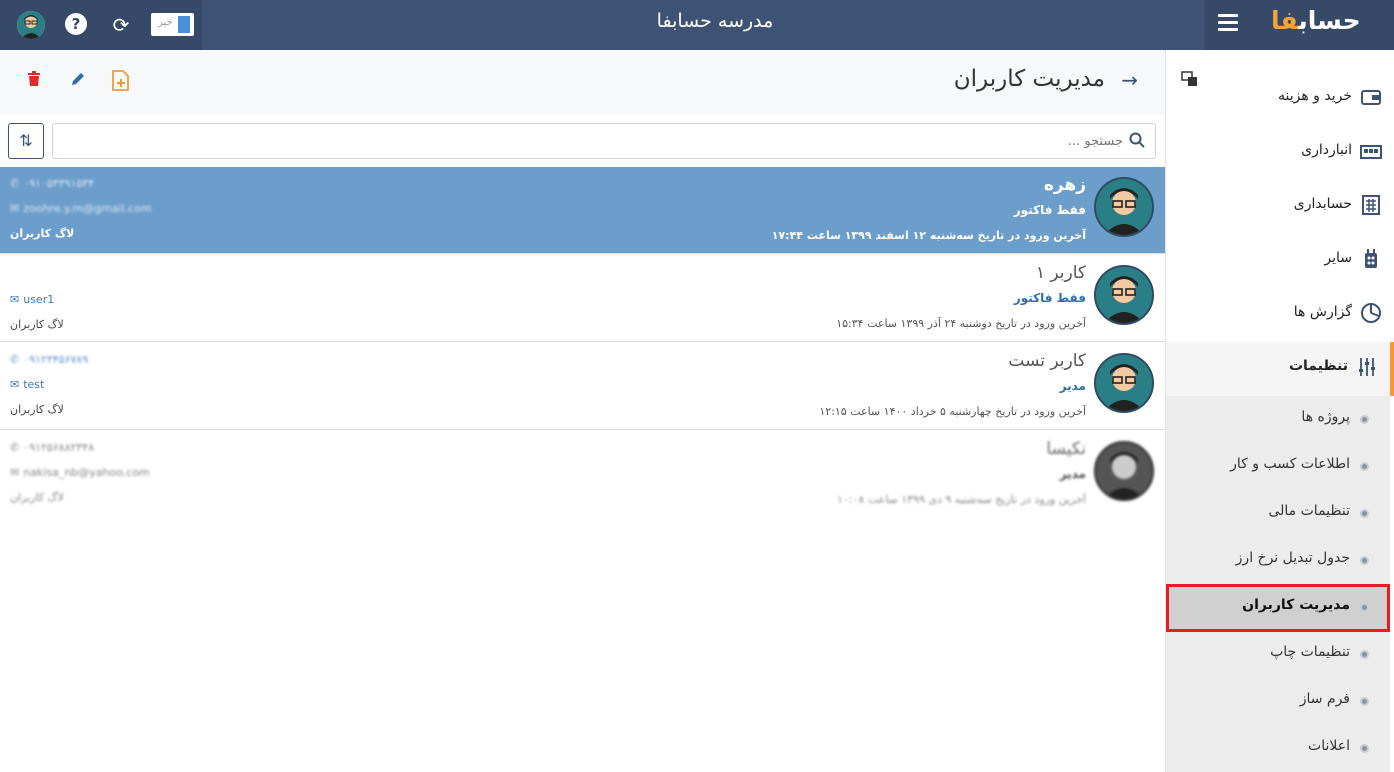 This screenshot has width=1394, height=772. I want to click on submenu-item-notifications: اعلانات, so click(1278, 748).